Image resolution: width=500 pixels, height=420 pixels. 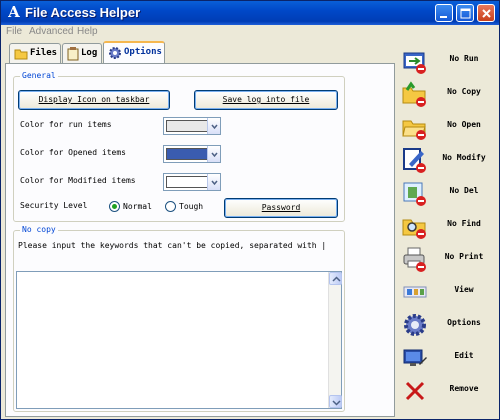 I want to click on color-run-swatch, so click(x=187, y=126).